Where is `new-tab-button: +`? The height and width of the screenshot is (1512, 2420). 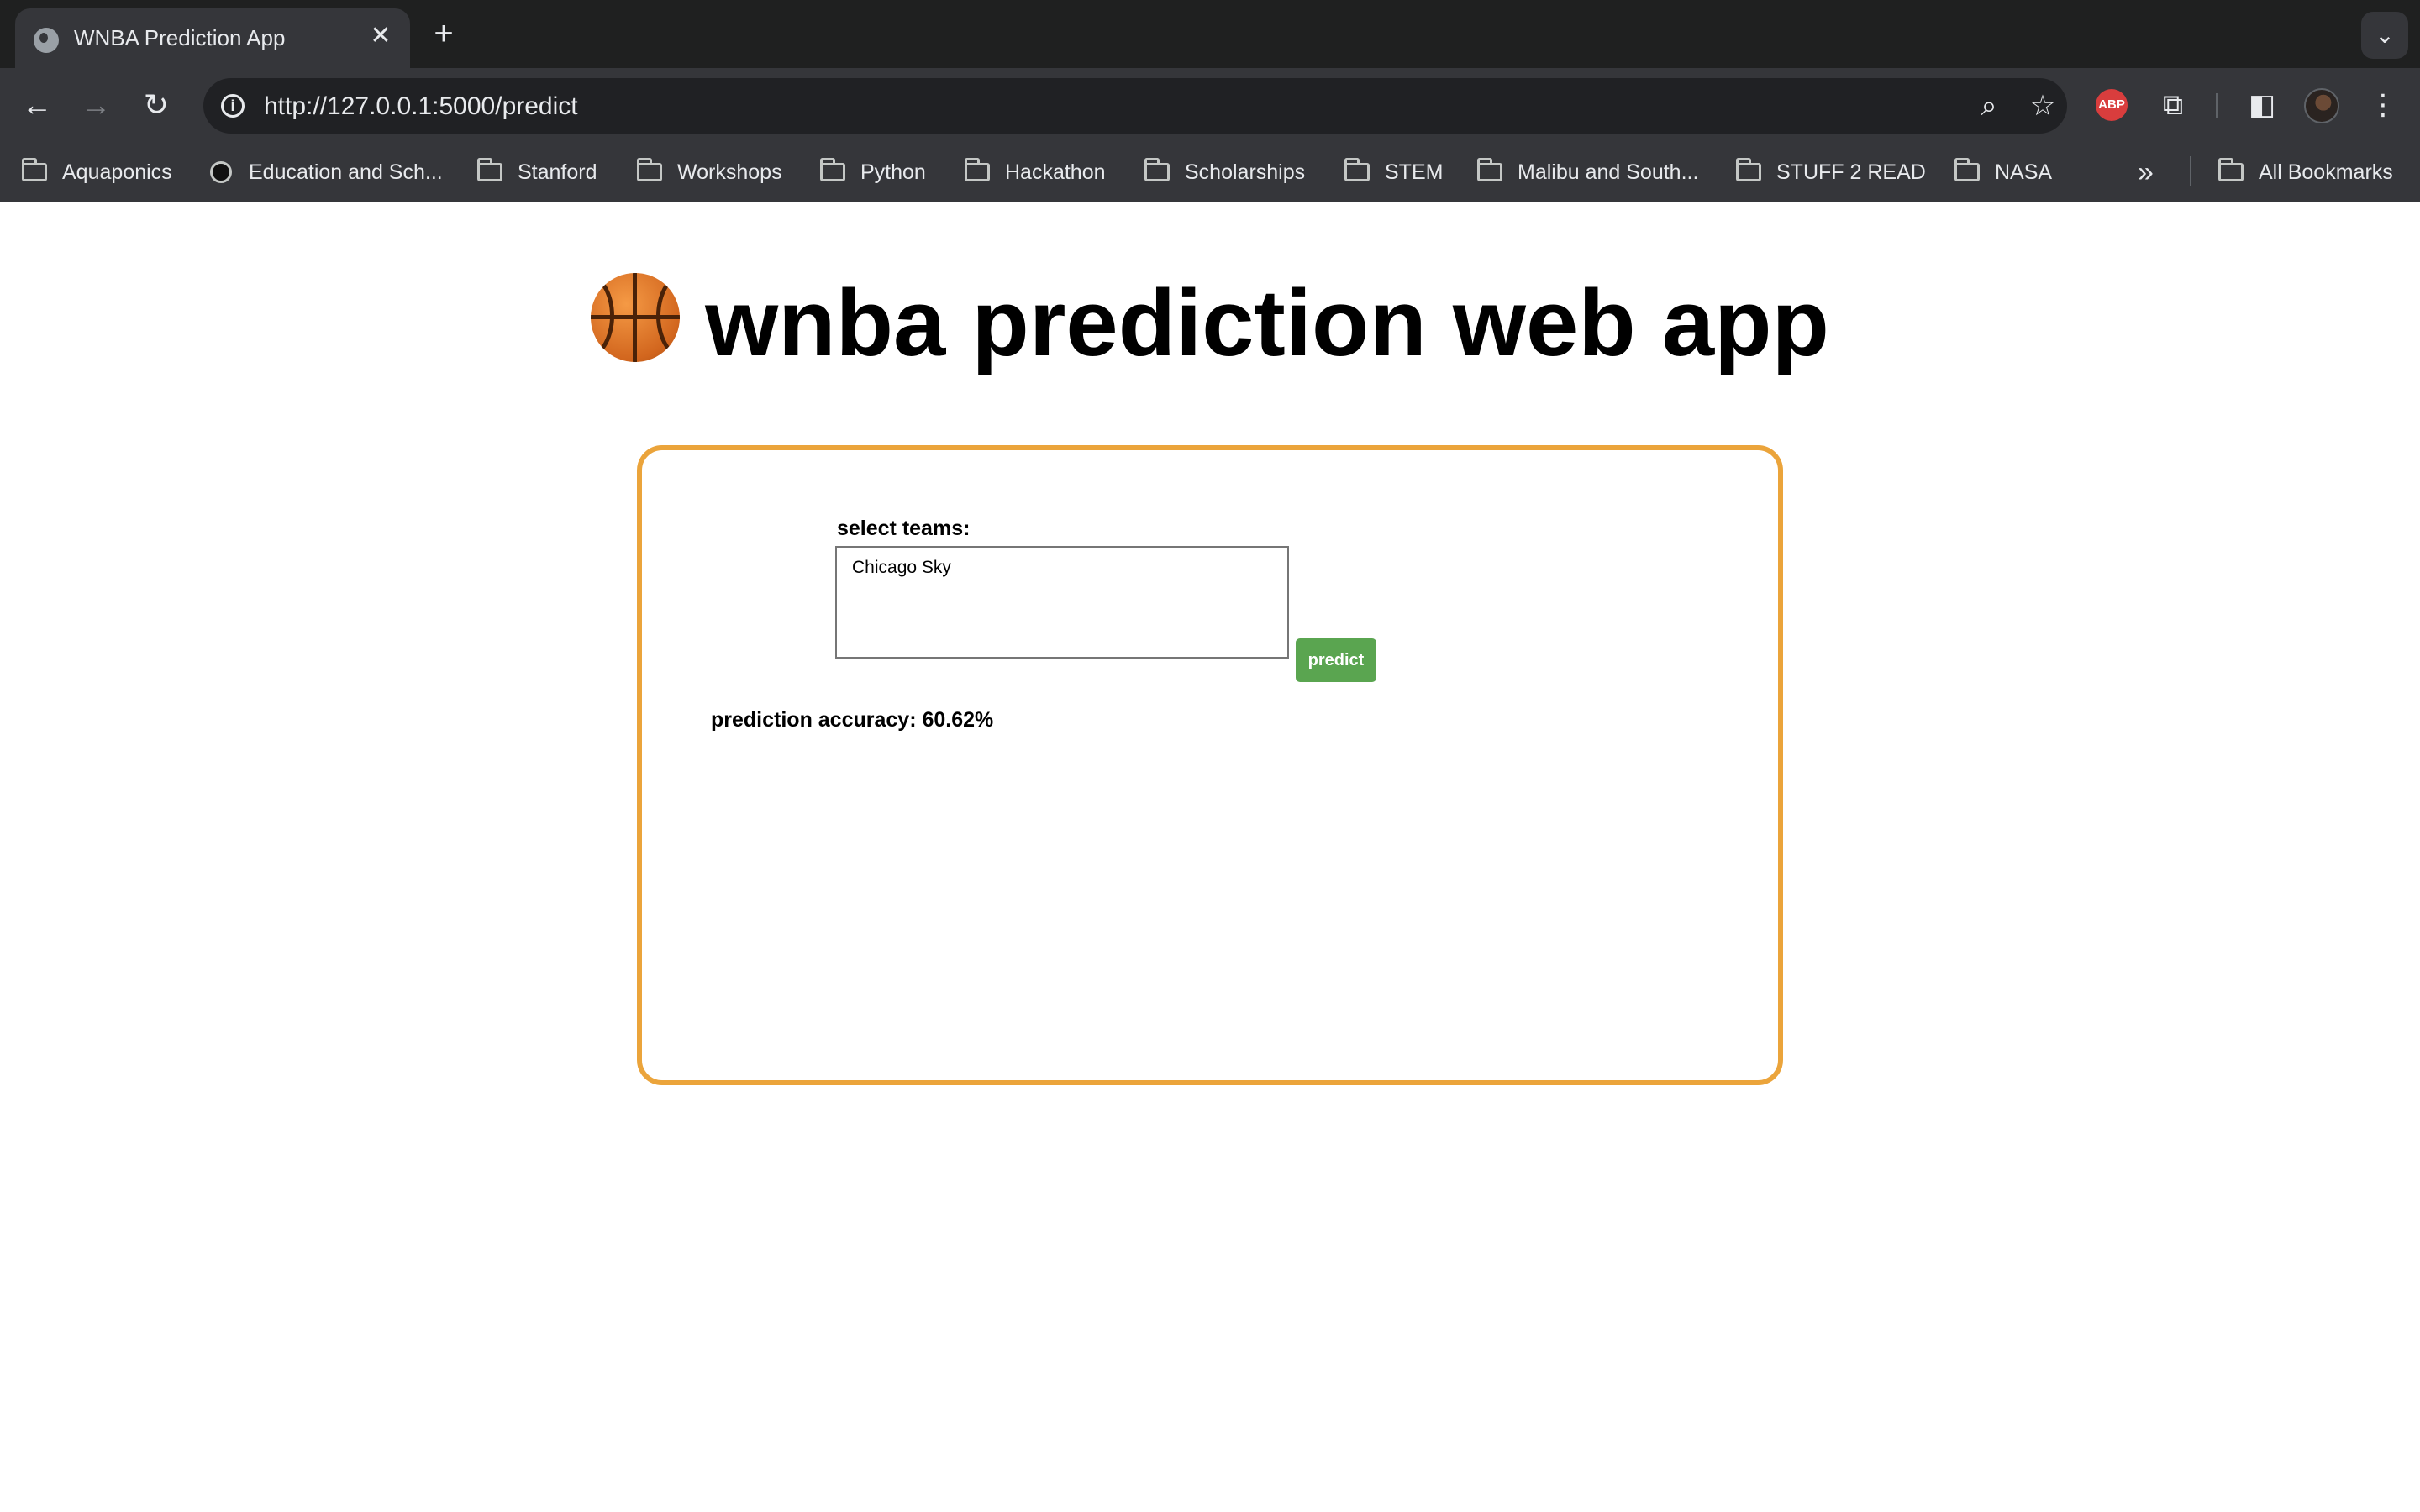 new-tab-button: + is located at coordinates (443, 33).